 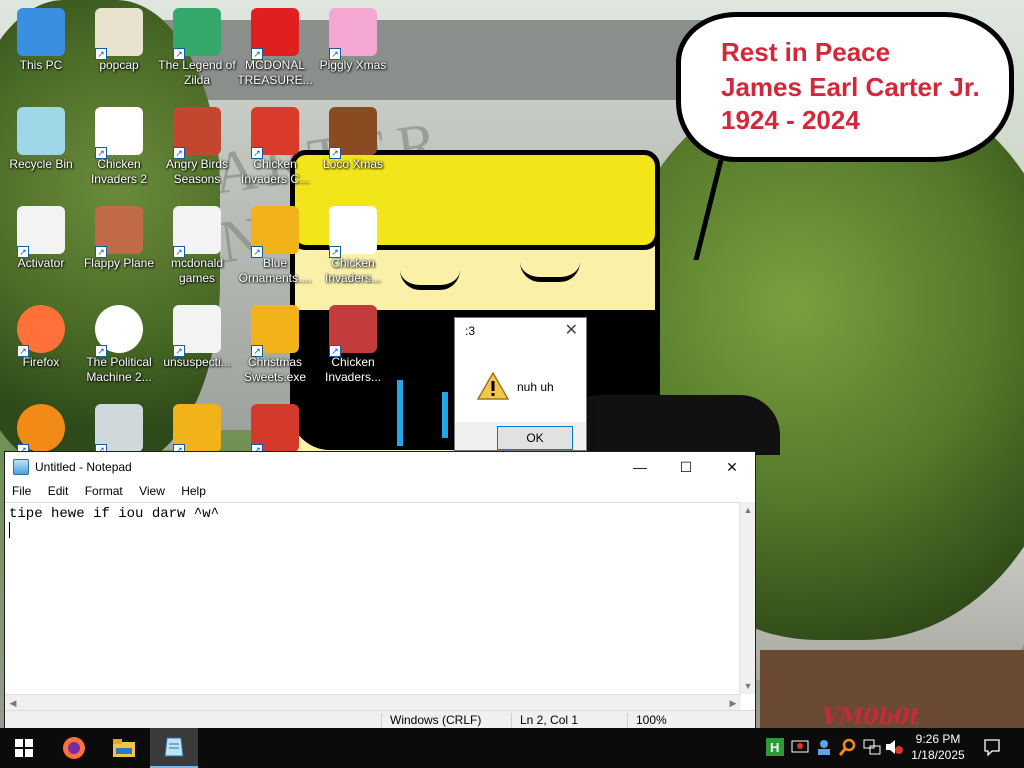 What do you see at coordinates (380, 492) in the screenshot?
I see `notepad-menubar: File Edit Format View Help` at bounding box center [380, 492].